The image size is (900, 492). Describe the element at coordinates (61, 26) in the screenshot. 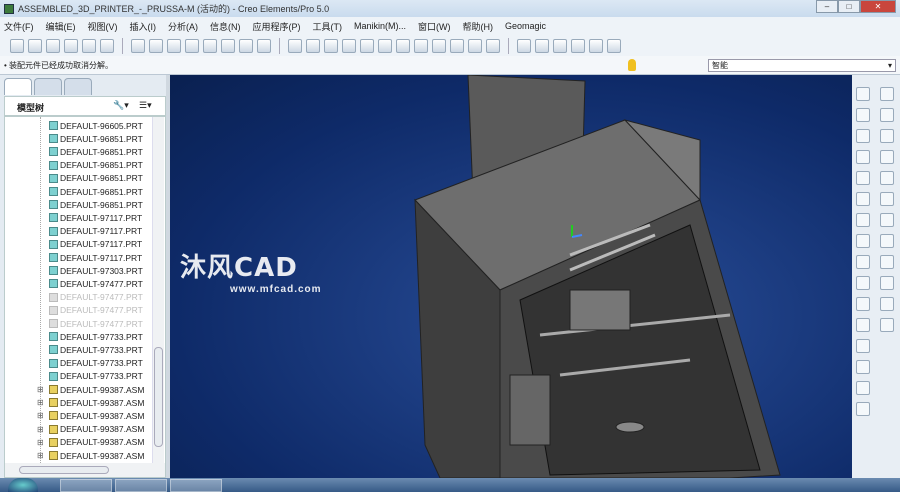

I see `menu-item: 编辑(E)` at that location.